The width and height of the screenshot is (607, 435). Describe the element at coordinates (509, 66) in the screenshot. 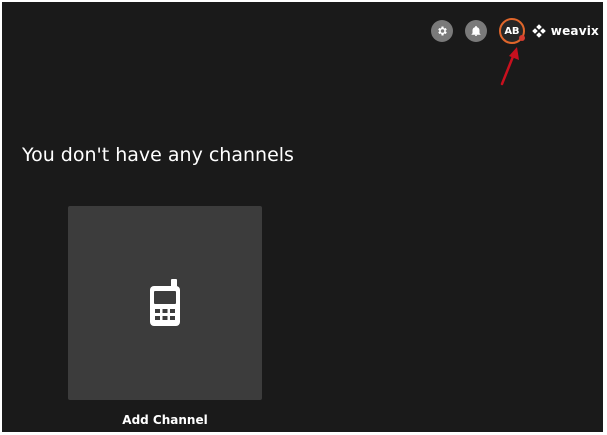

I see `annotation-arrow-icon` at that location.